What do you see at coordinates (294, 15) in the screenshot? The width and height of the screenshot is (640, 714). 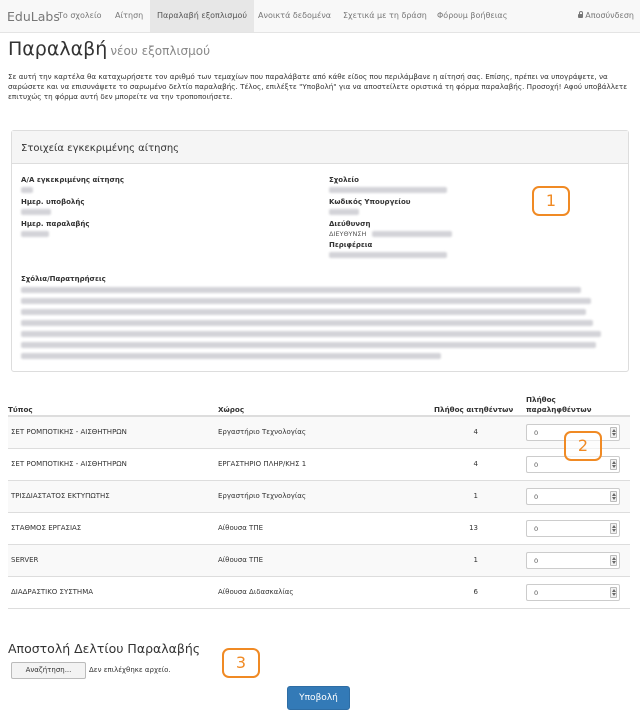 I see `nav-item-open-data: Ανοικτά δεδομένα` at bounding box center [294, 15].